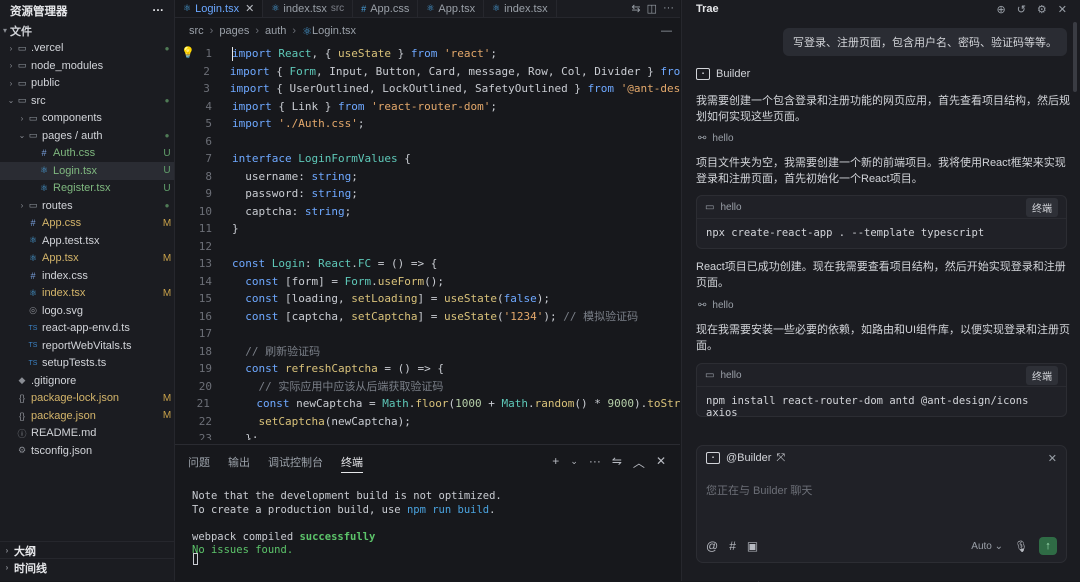 This screenshot has width=1080, height=582. What do you see at coordinates (427, 124) in the screenshot?
I see `code-line: 5 import './Auth.css';` at bounding box center [427, 124].